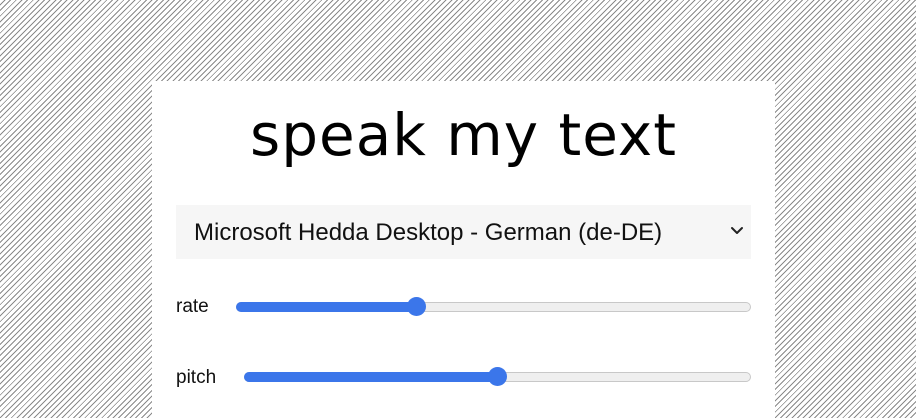 Image resolution: width=916 pixels, height=418 pixels. Describe the element at coordinates (192, 306) in the screenshot. I see `rate-label: rate` at that location.